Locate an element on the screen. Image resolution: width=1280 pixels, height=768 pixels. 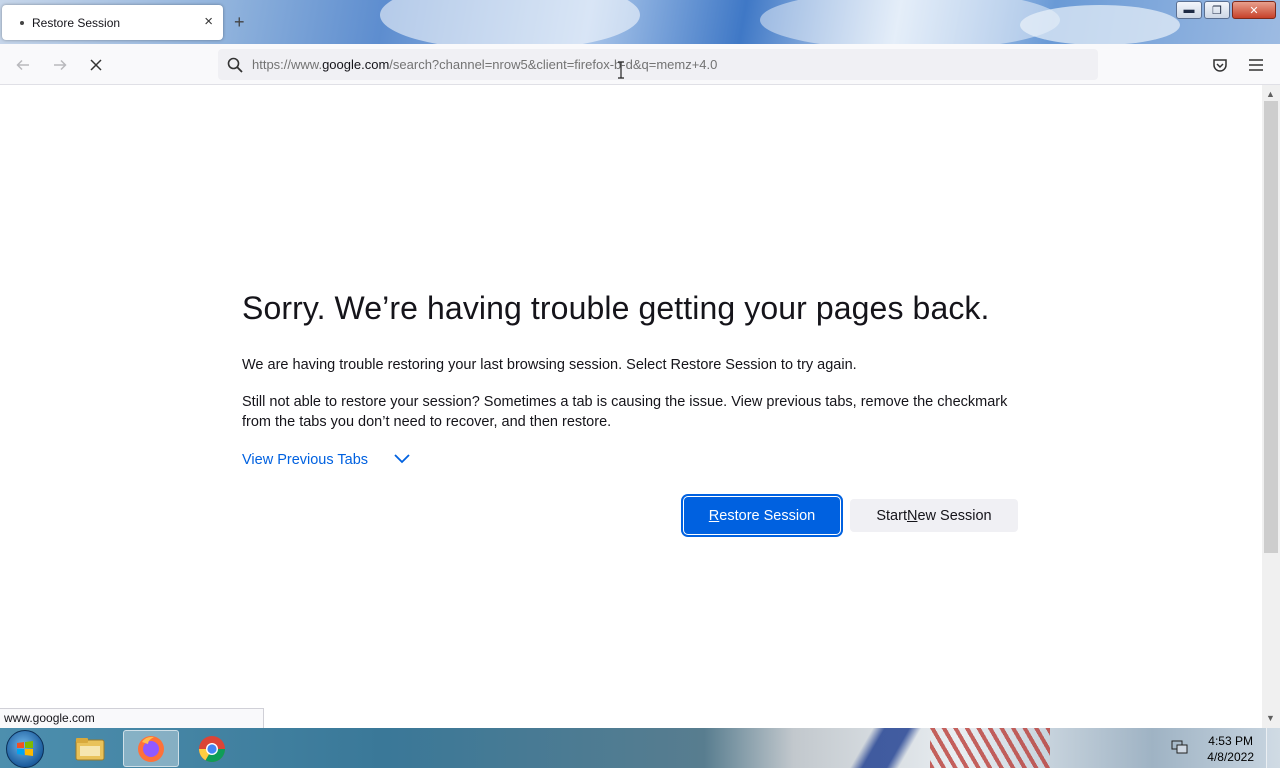
scroll-down-icon: ▼ is located at coordinates (1270, 718).